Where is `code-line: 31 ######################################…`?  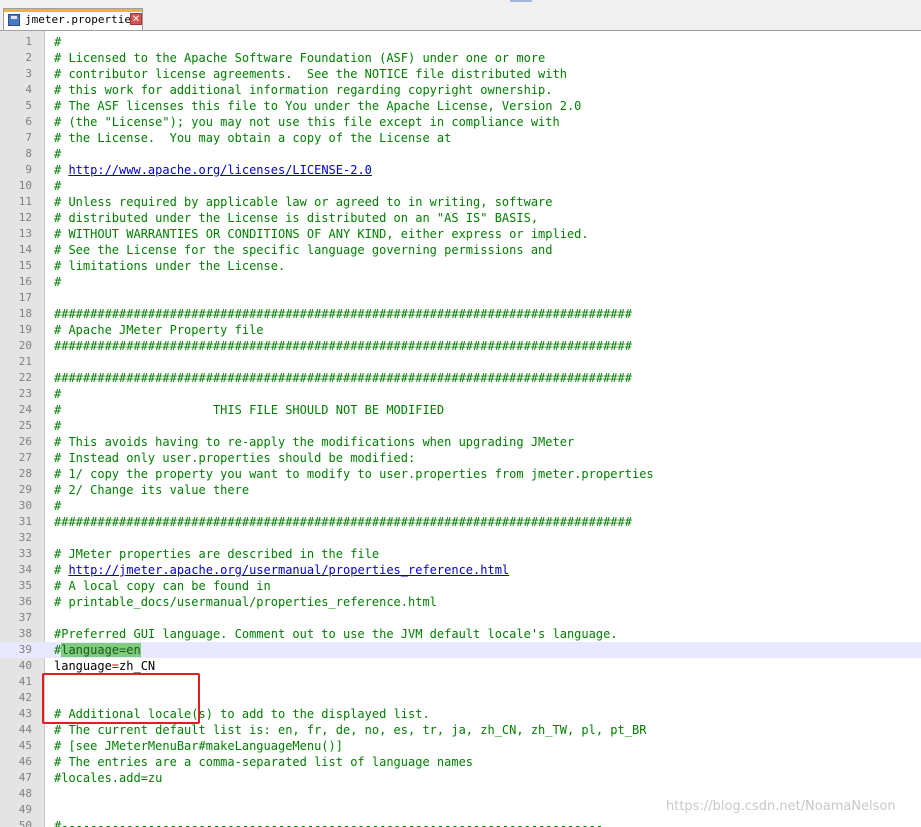
code-line: 31 ######################################… is located at coordinates (460, 522).